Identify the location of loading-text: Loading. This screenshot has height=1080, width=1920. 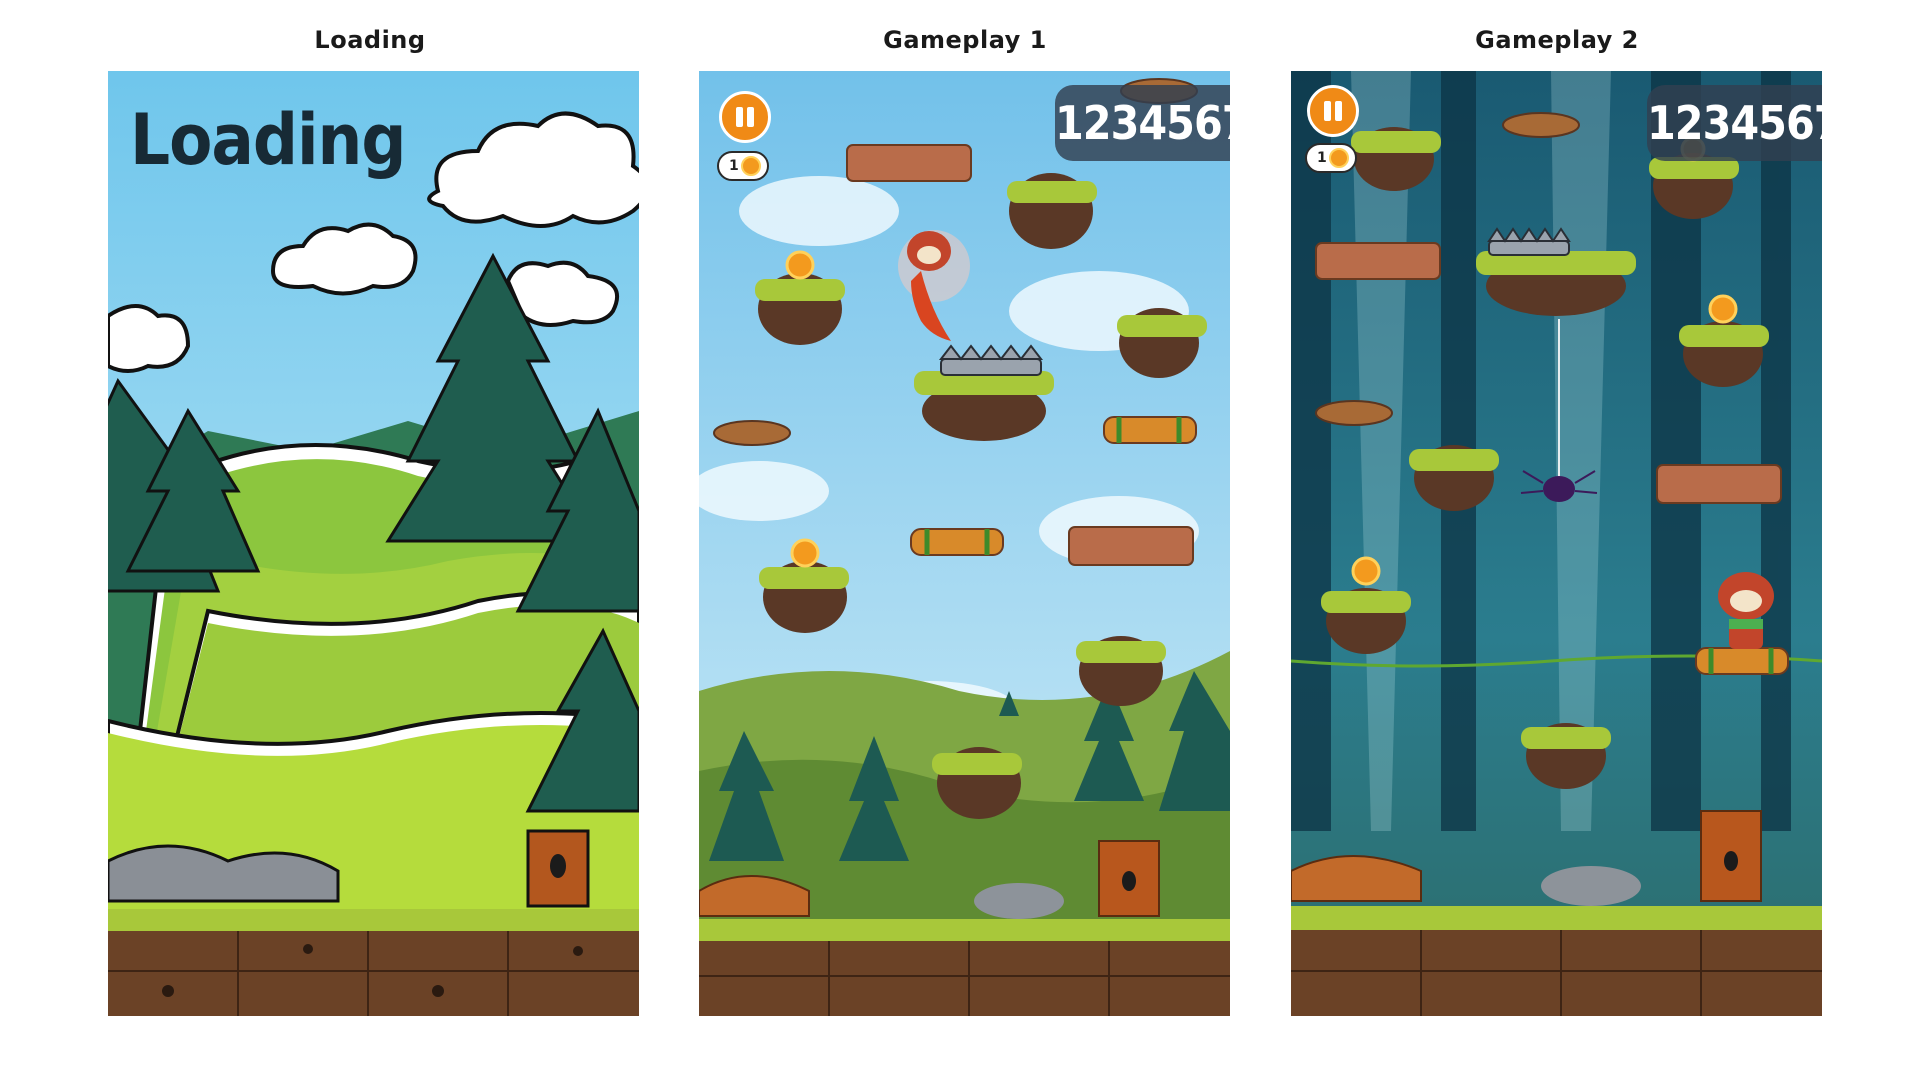
(268, 140).